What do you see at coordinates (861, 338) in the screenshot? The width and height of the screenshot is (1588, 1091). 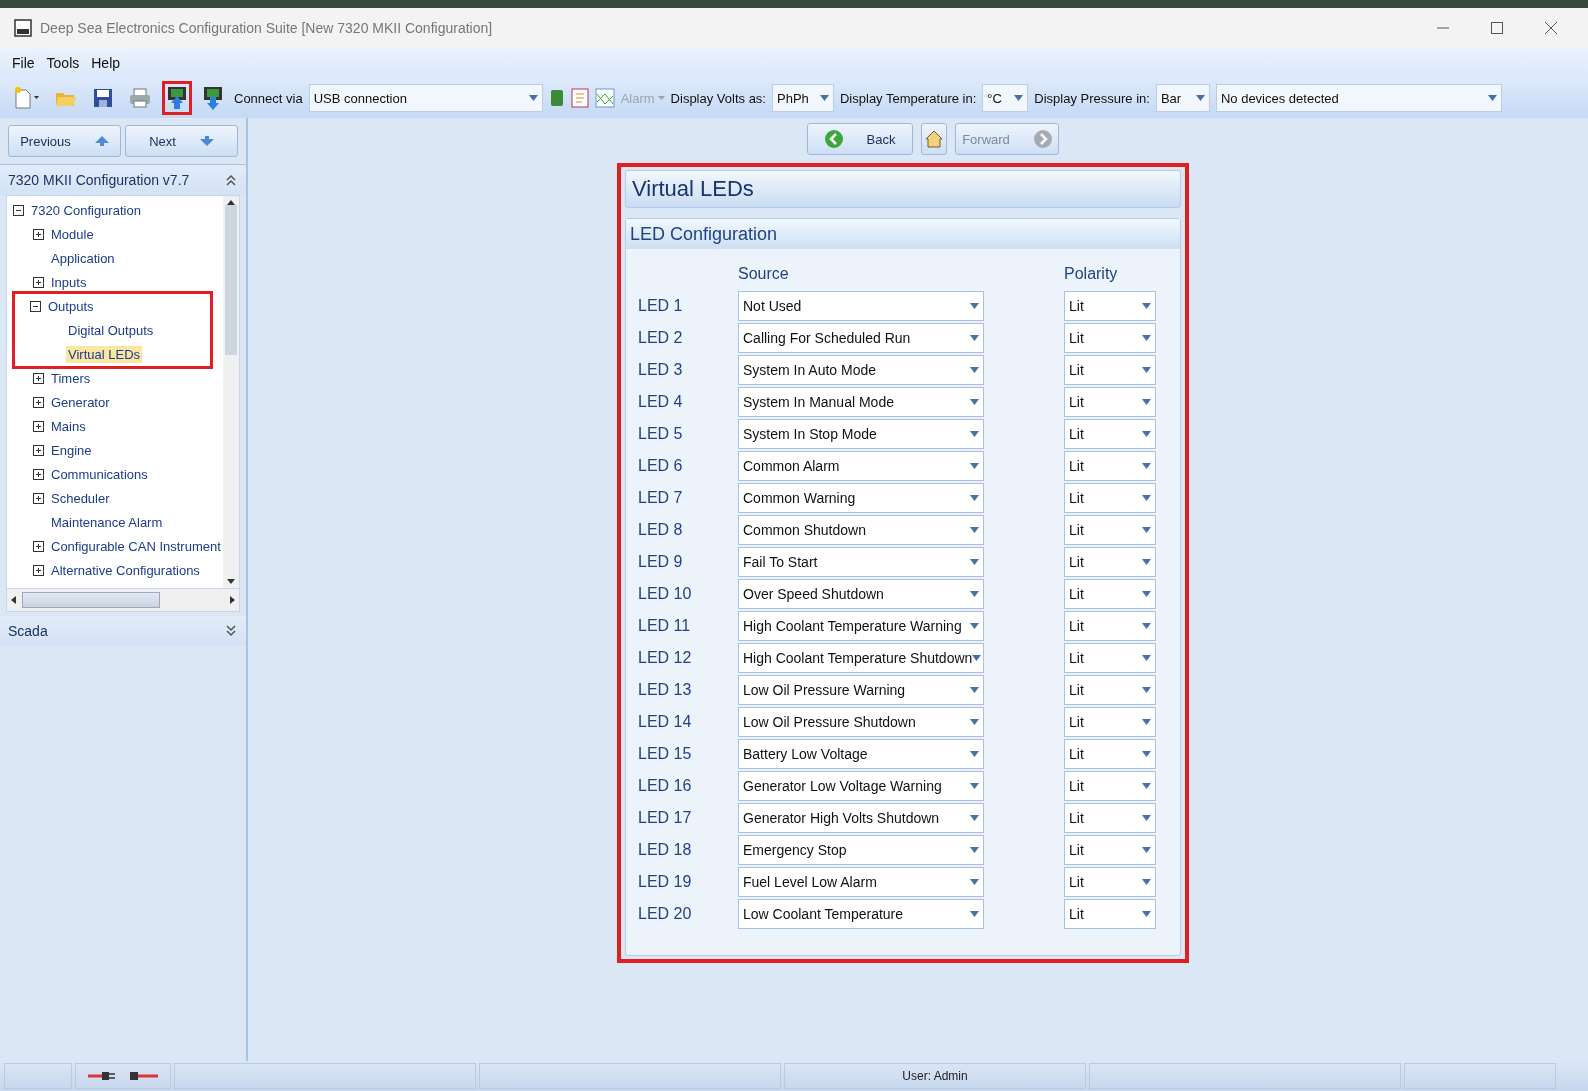 I see `source-dropdown: Calling For Scheduled Run` at bounding box center [861, 338].